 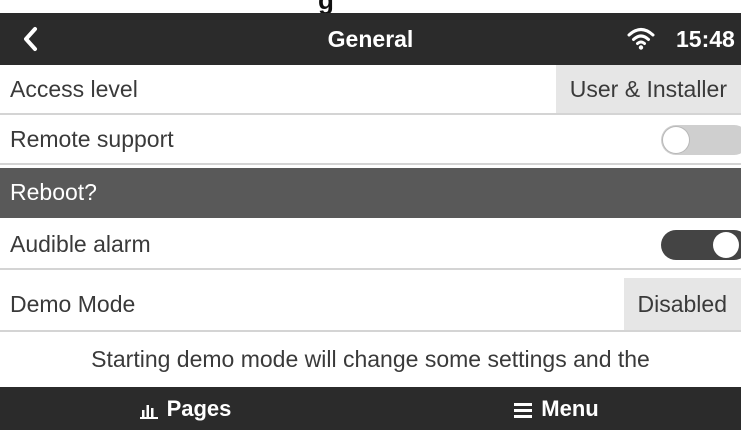 What do you see at coordinates (701, 140) in the screenshot?
I see `remote-support-toggle` at bounding box center [701, 140].